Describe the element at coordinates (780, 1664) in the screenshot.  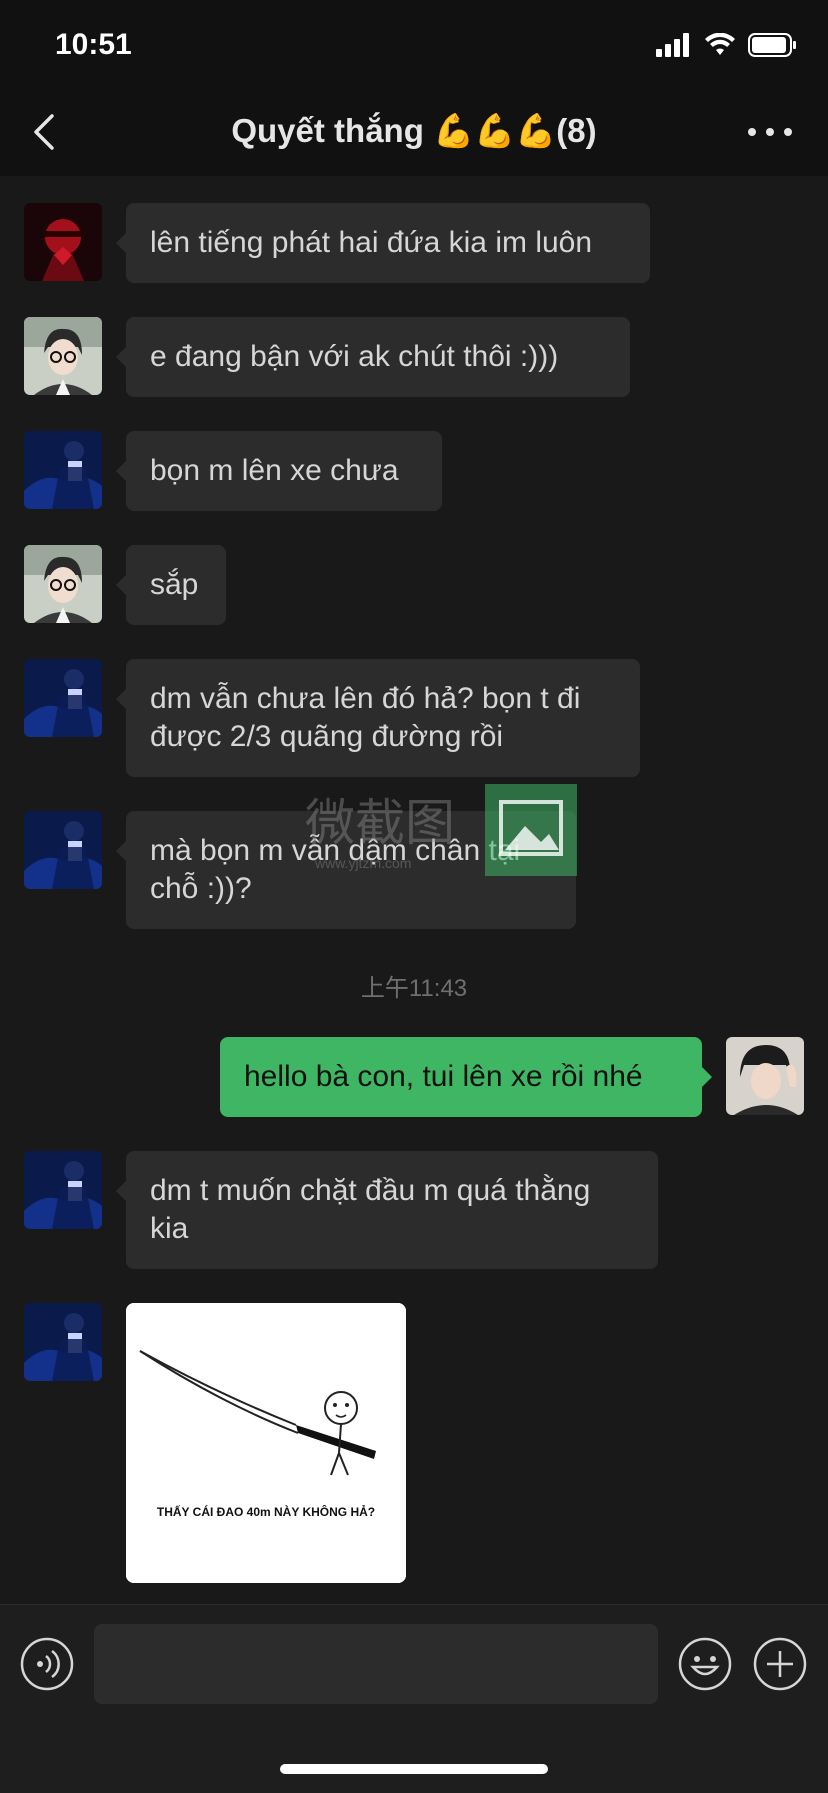
I see `plus-icon` at that location.